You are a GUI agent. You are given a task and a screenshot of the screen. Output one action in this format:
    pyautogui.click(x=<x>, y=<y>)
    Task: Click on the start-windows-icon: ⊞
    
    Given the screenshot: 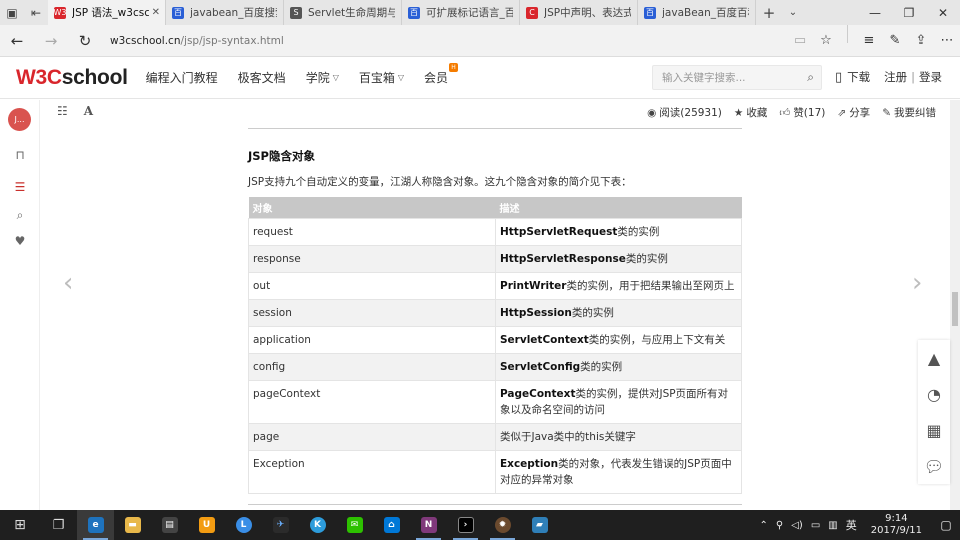 What is the action you would take?
    pyautogui.click(x=20, y=525)
    